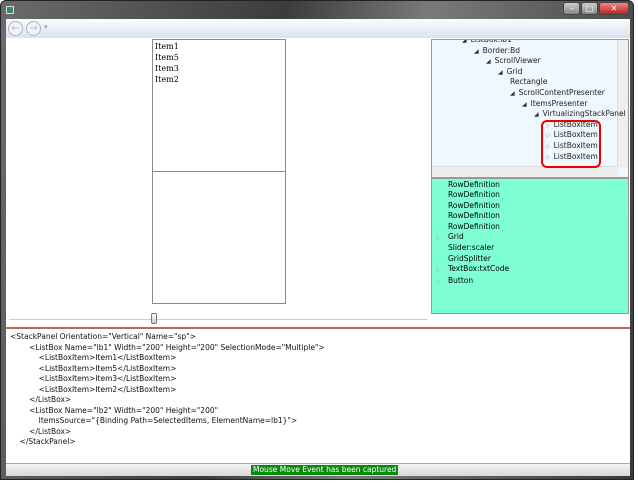  Describe the element at coordinates (584, 114) in the screenshot. I see `tree-node-label: VirtualizingStackPanel` at that location.